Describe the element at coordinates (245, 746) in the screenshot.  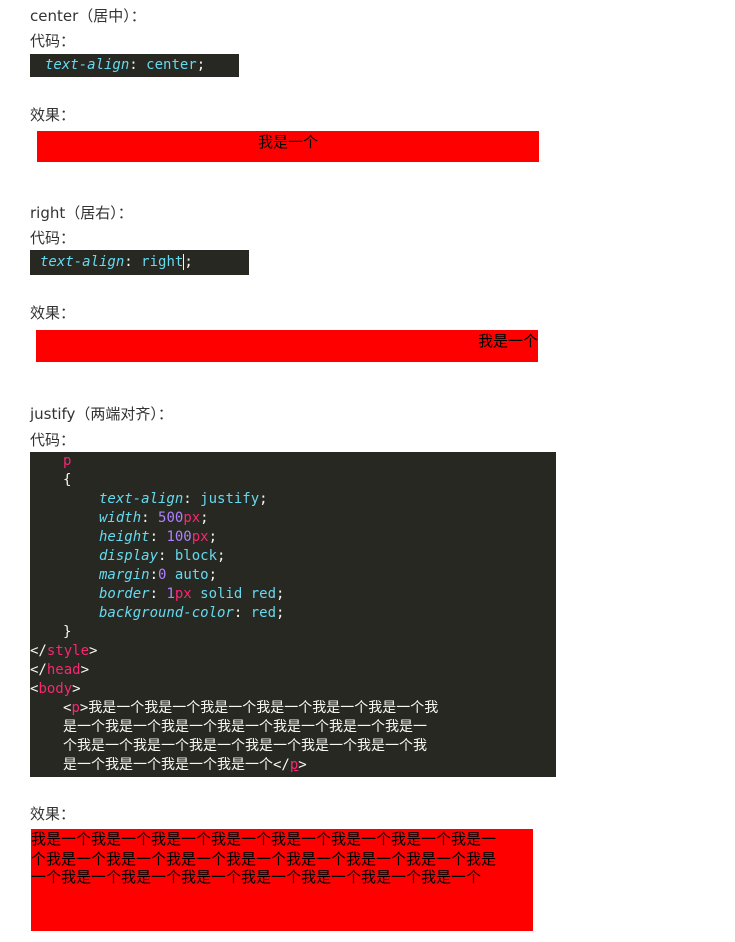
I see `code-text-line: 个我是一个我是一个我是一个我是一个我是一个我是一个我` at that location.